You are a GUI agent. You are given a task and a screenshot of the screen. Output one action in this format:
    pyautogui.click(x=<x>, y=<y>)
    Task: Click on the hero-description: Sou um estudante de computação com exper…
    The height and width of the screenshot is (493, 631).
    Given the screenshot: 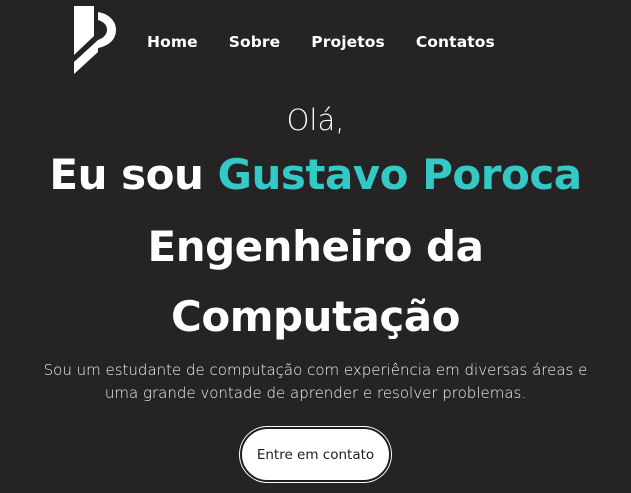 What is the action you would take?
    pyautogui.click(x=315, y=382)
    